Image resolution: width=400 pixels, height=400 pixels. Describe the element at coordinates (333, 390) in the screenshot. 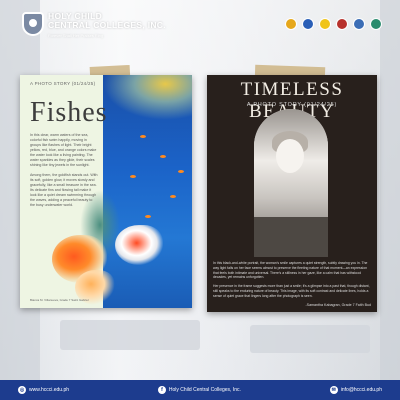

I see `mail-icon: ✉` at that location.